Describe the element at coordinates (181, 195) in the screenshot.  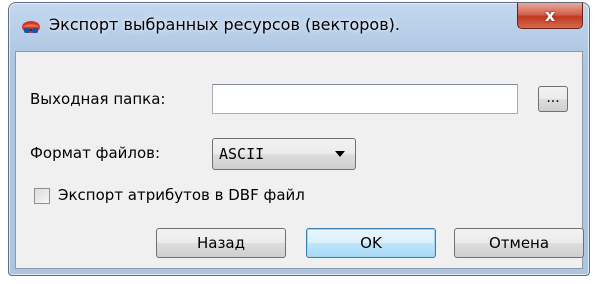
I see `export-attributes-label: Экспорт атрибутов в DBF файл` at that location.